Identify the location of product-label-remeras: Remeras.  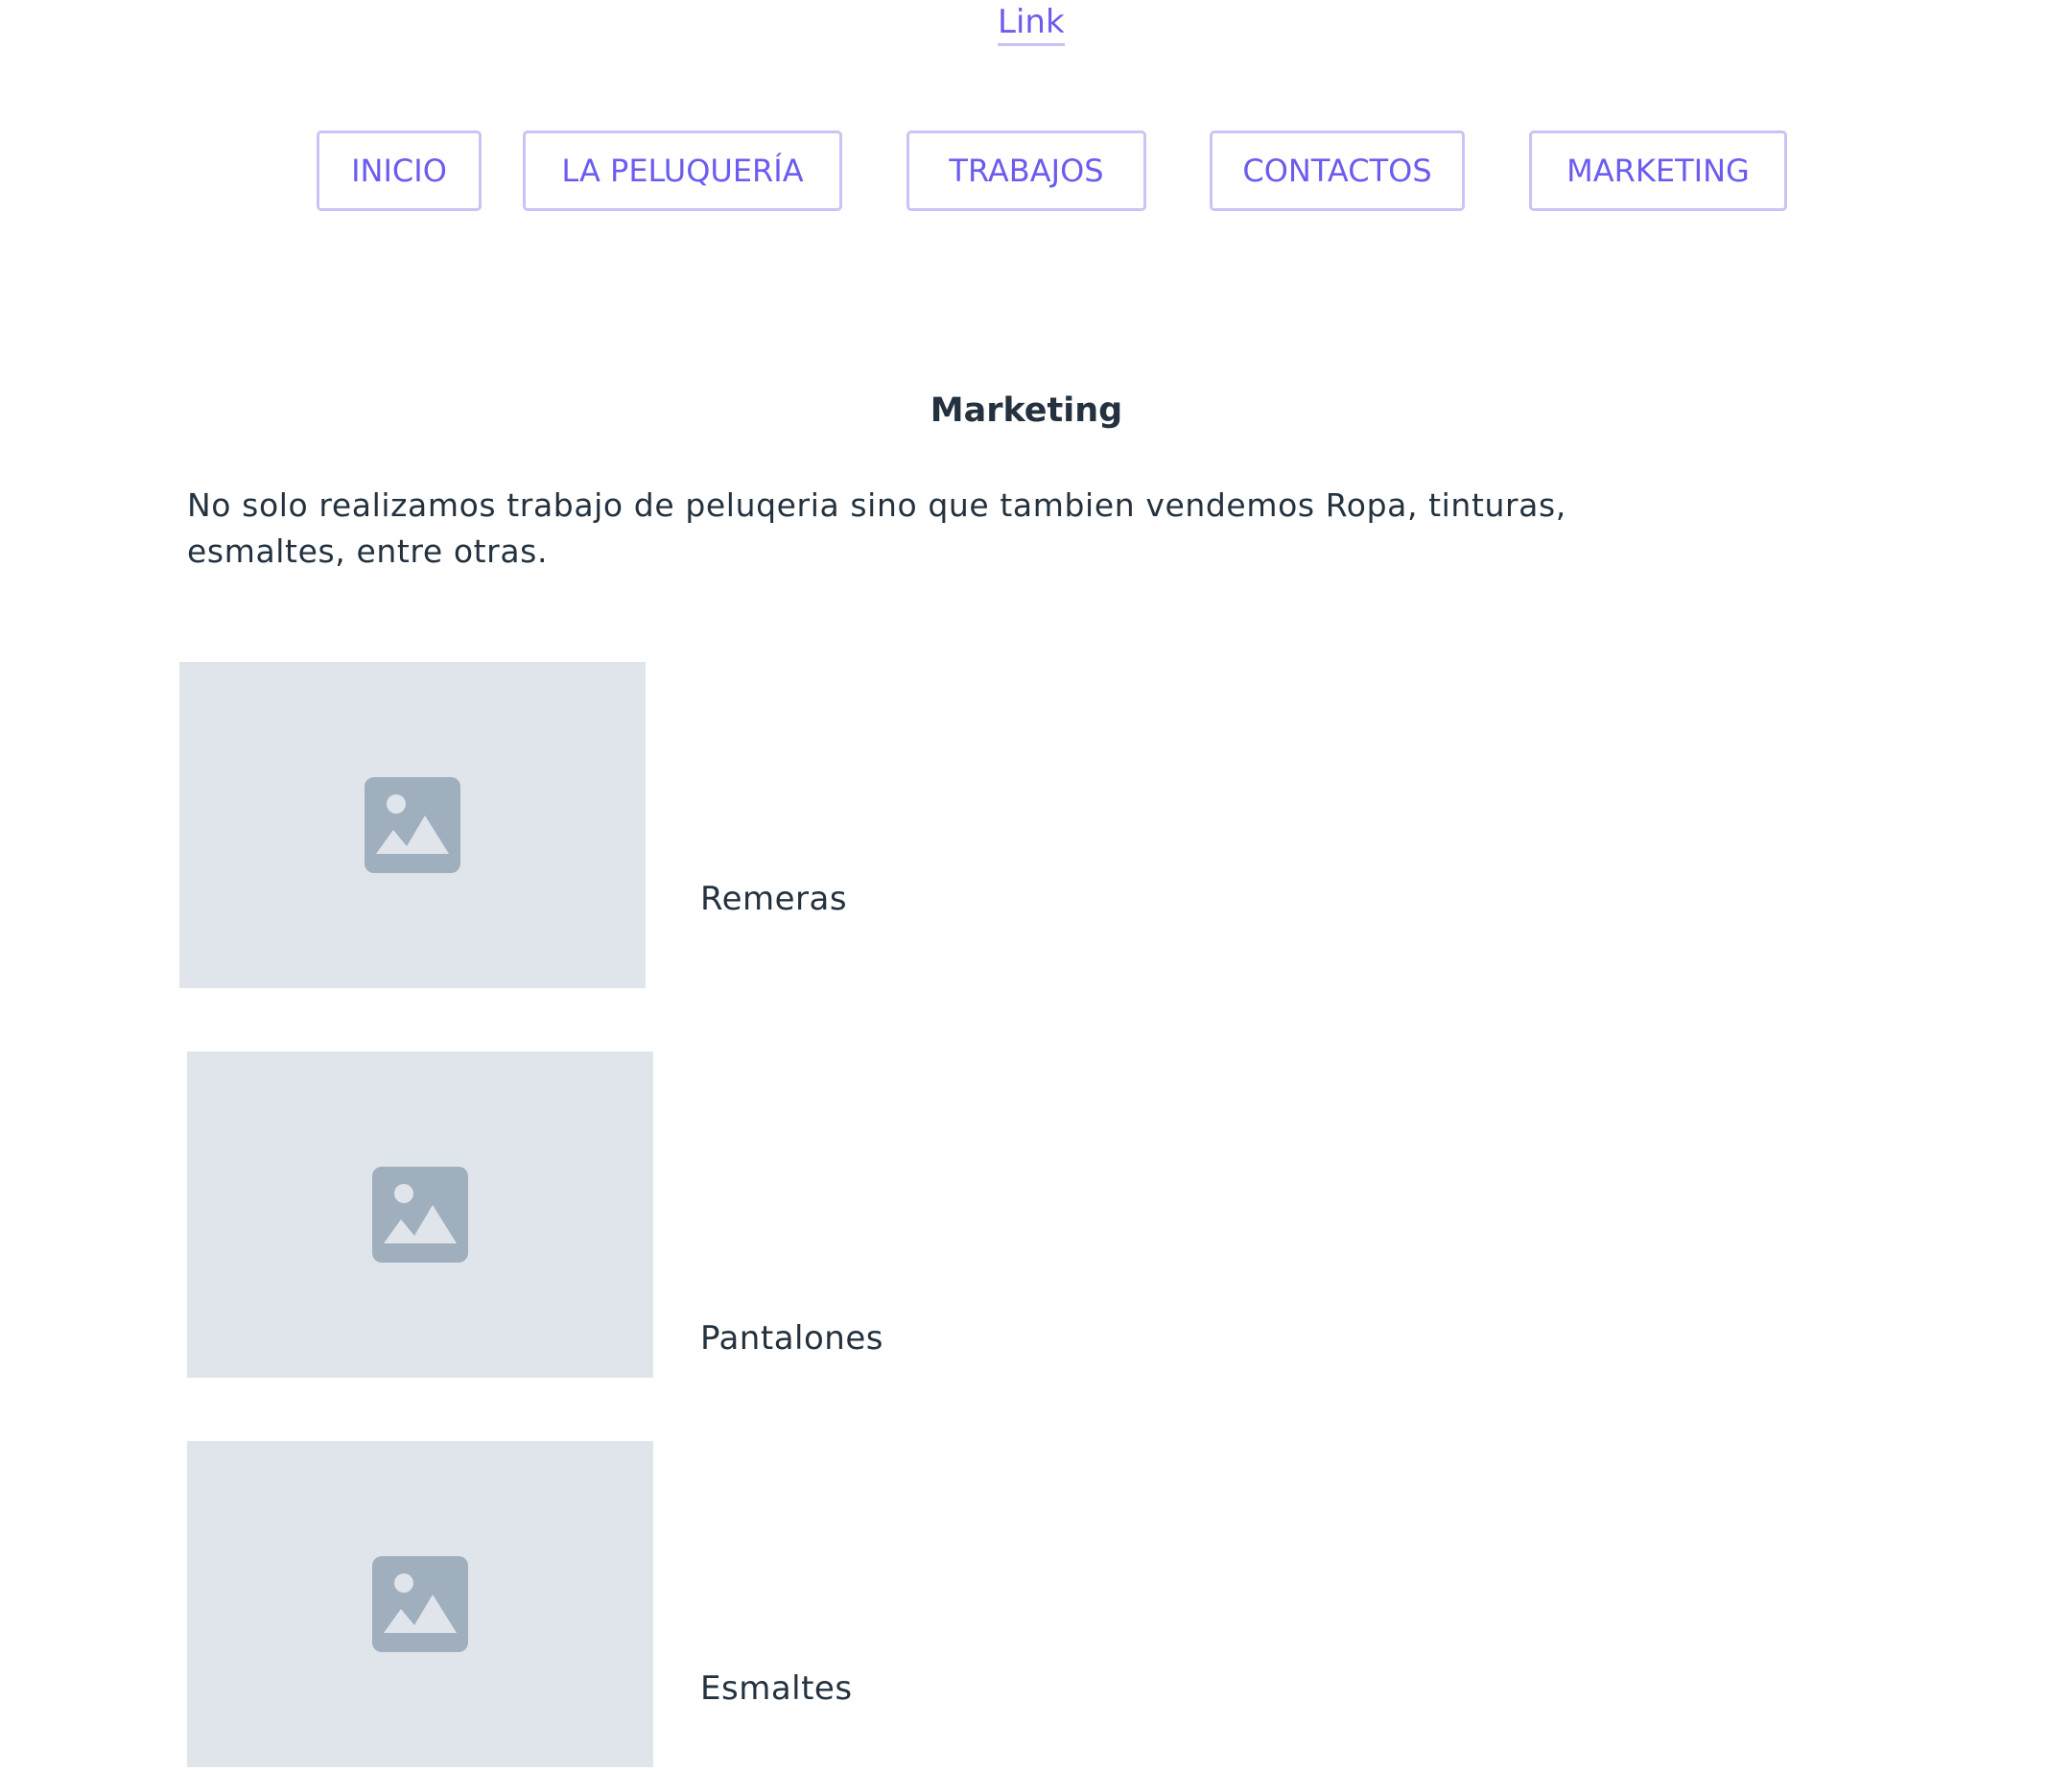
(774, 899).